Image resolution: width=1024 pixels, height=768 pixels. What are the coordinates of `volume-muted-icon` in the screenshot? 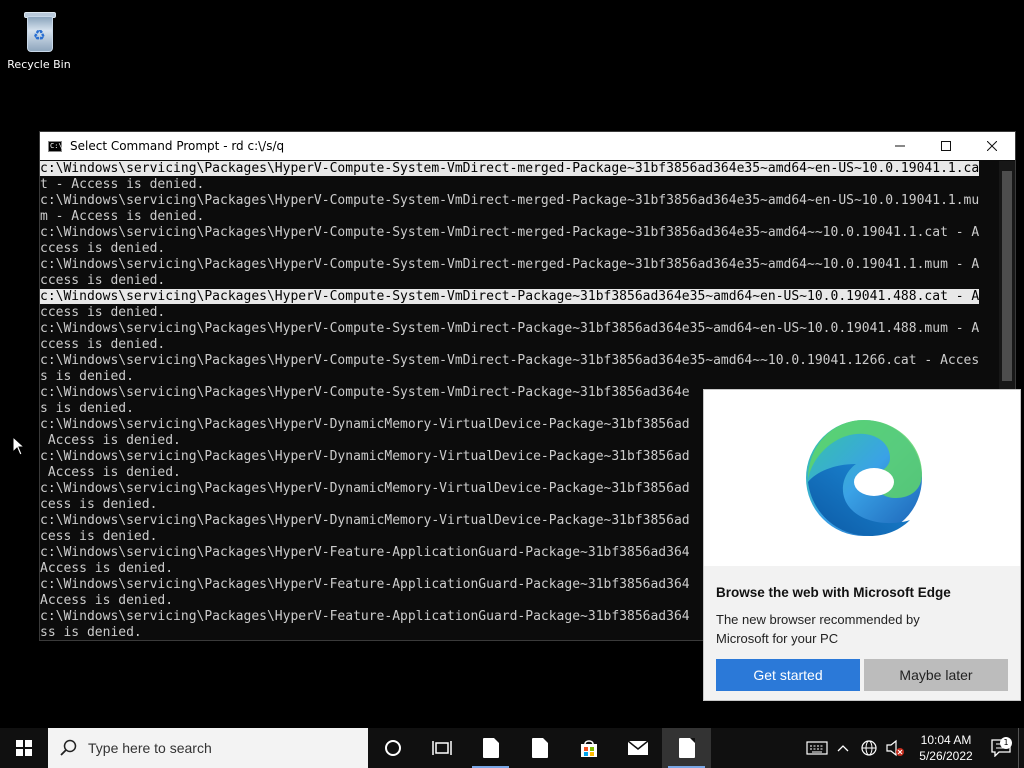 It's located at (895, 748).